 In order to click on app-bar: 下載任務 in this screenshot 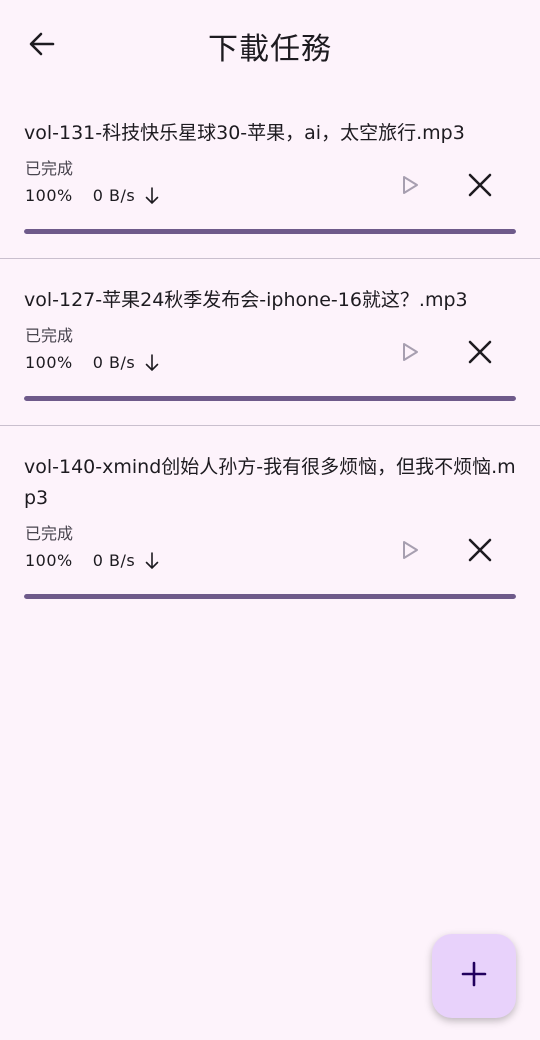, I will do `click(270, 46)`.